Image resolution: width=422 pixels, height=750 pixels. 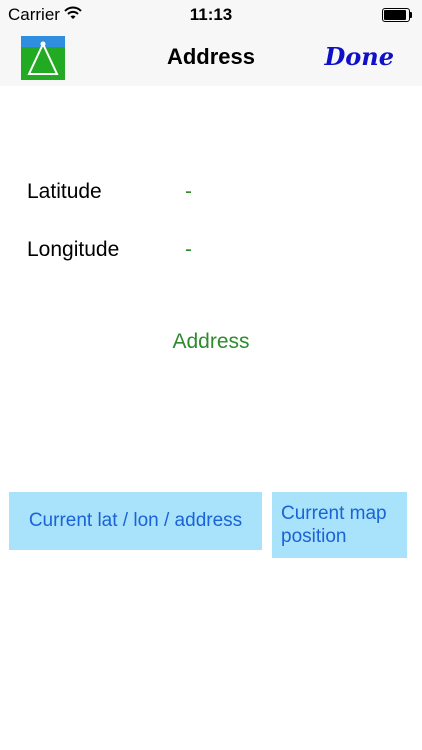 What do you see at coordinates (359, 56) in the screenshot?
I see `done-button: Done` at bounding box center [359, 56].